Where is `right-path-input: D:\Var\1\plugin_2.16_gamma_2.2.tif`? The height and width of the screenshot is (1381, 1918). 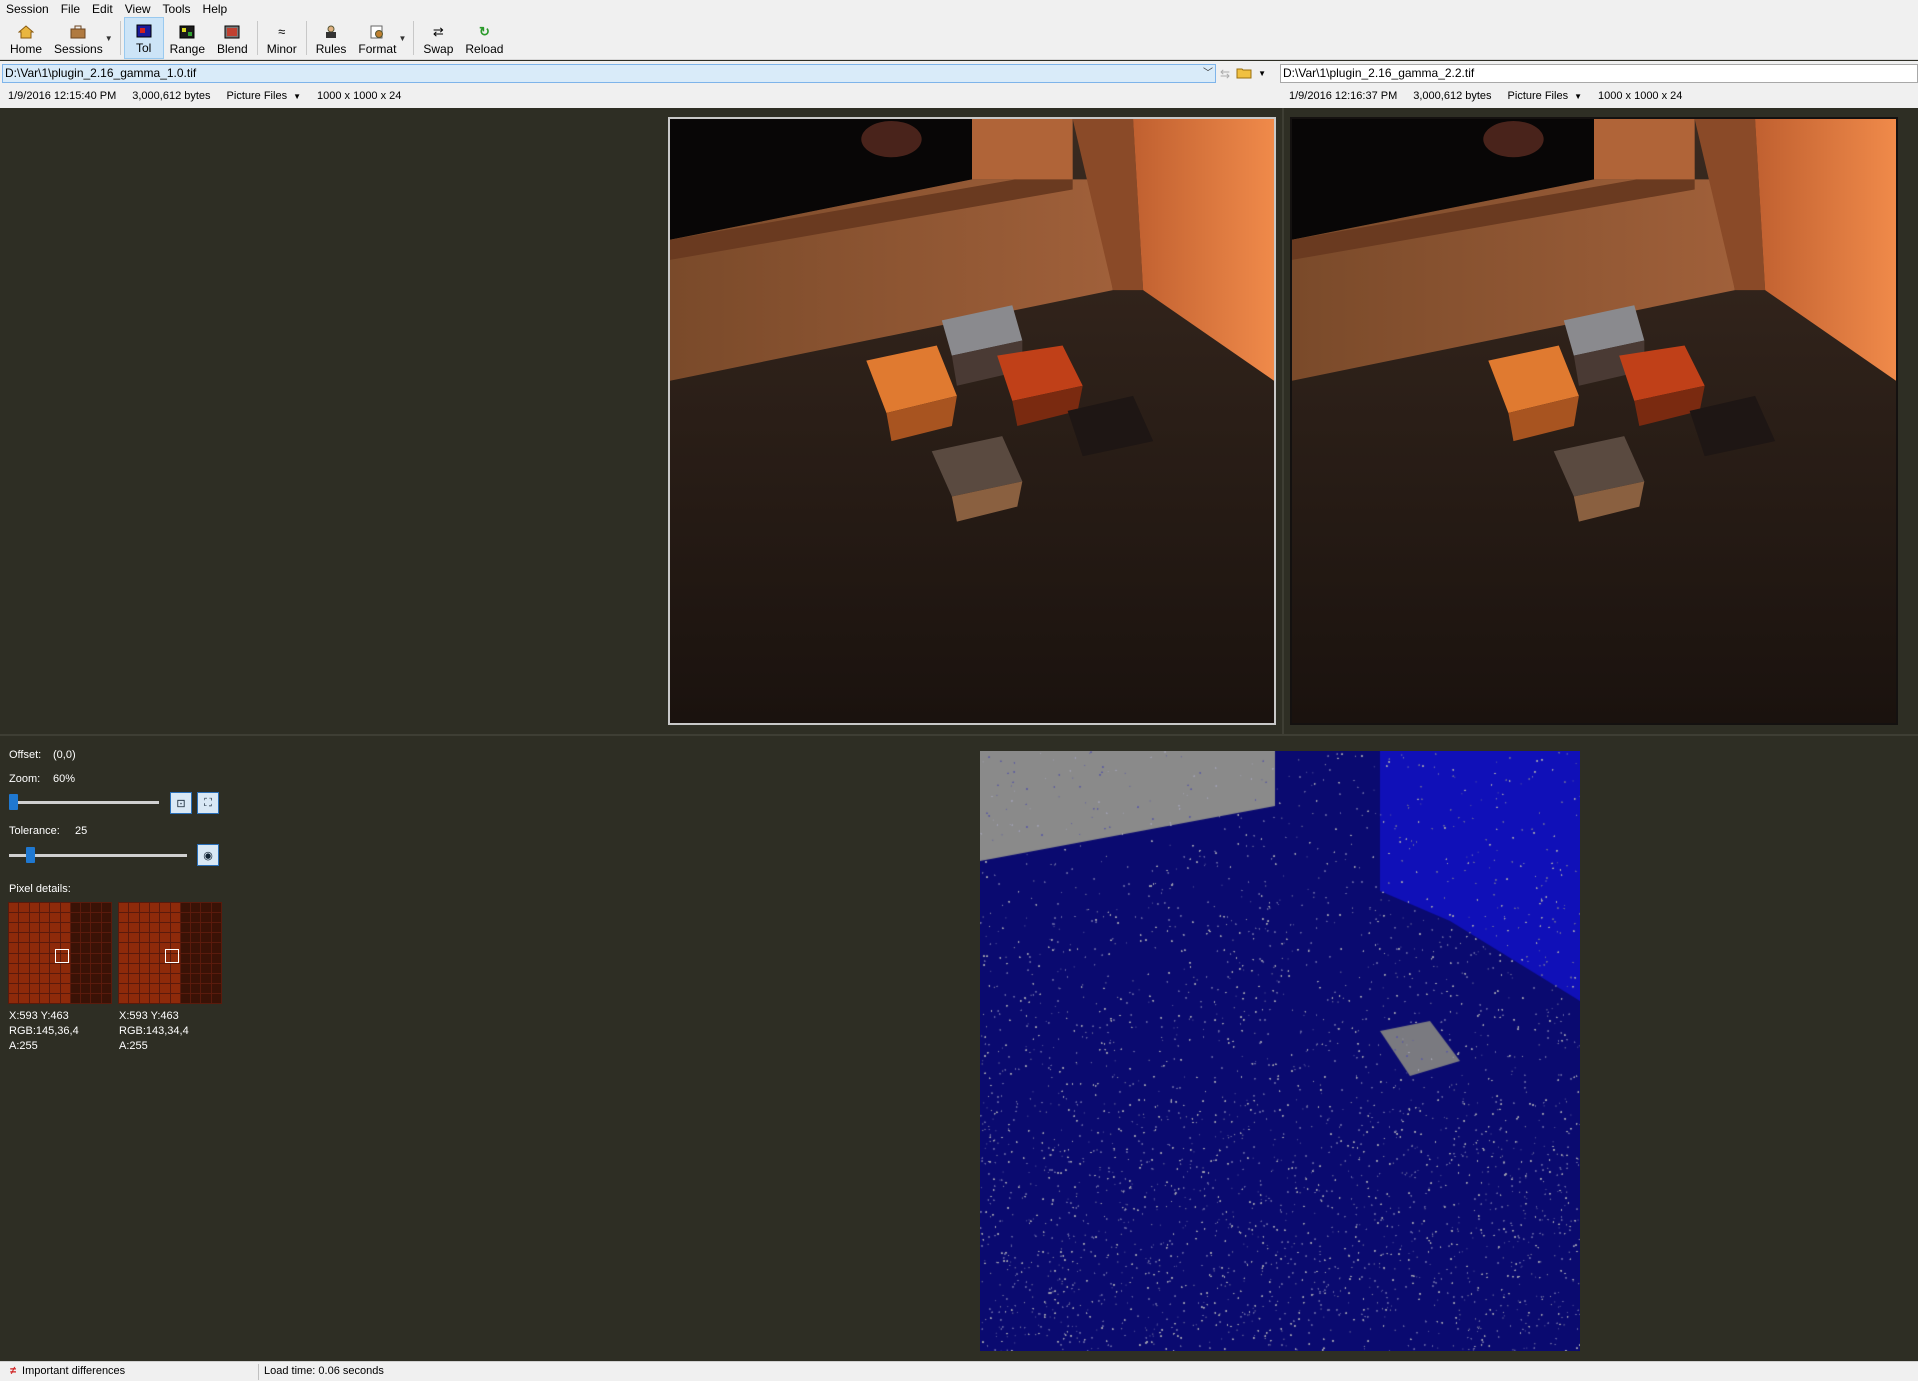 right-path-input: D:\Var\1\plugin_2.16_gamma_2.2.tif is located at coordinates (1599, 73).